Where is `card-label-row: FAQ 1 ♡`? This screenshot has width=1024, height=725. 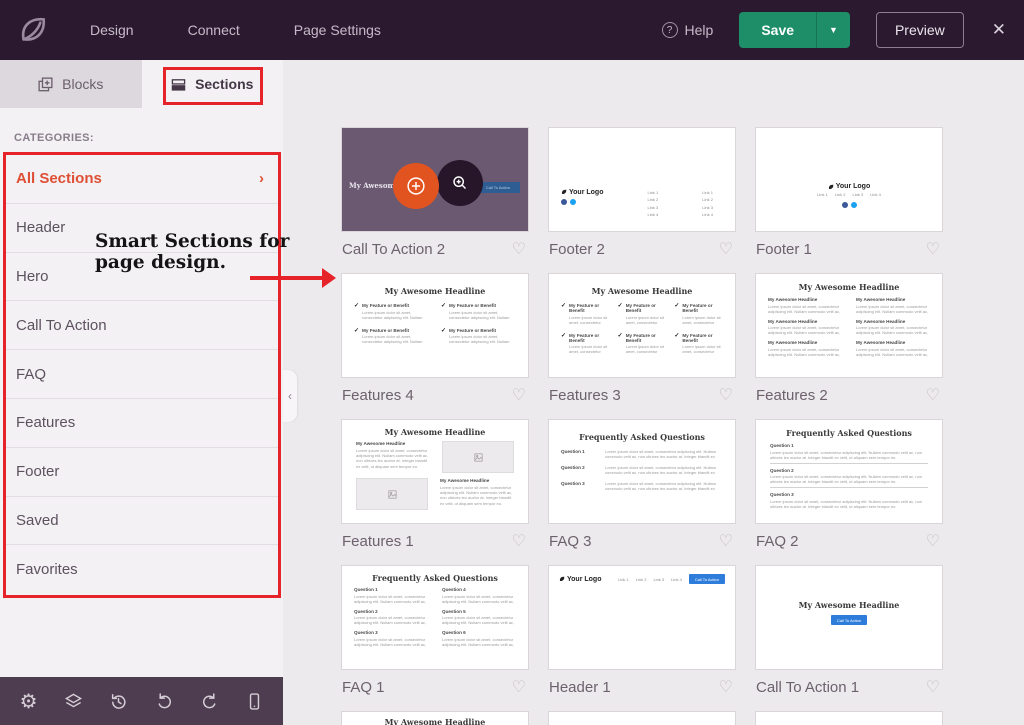
card-label-row: FAQ 1 ♡ is located at coordinates (435, 687).